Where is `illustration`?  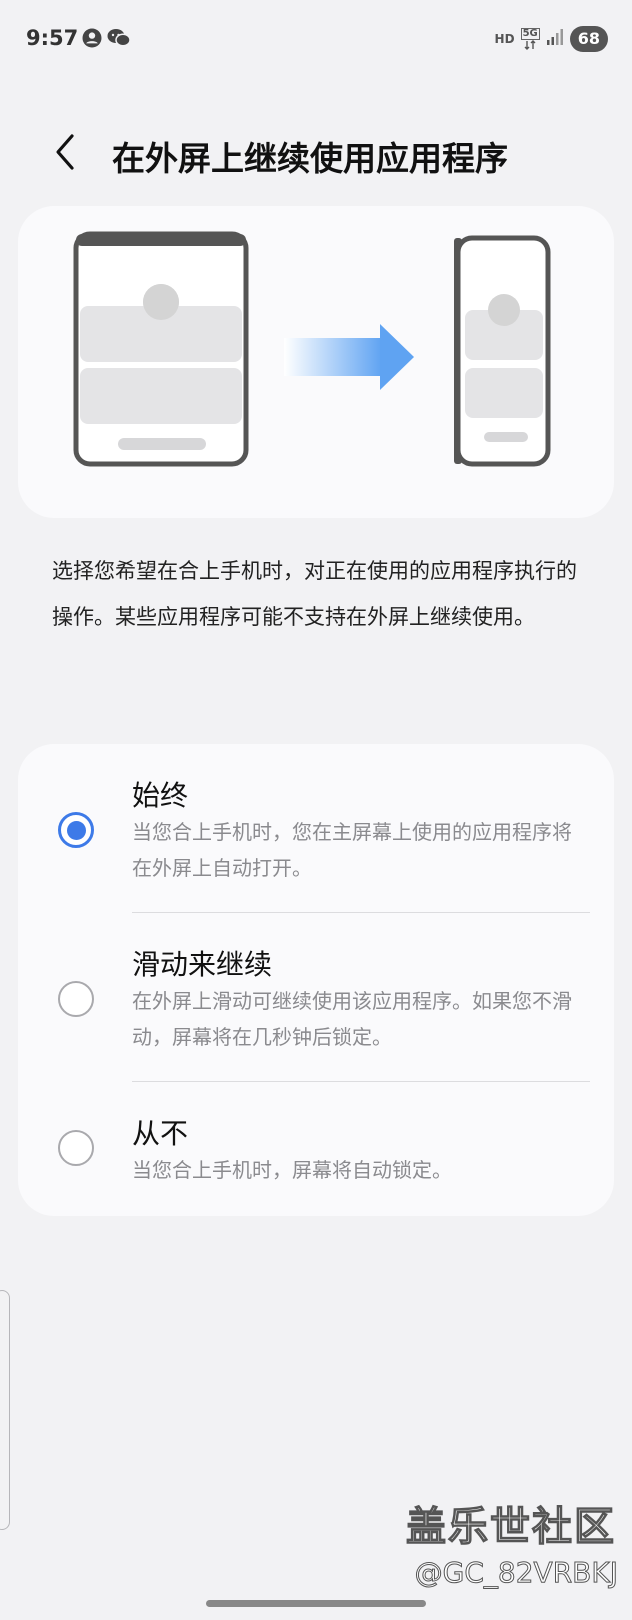
illustration is located at coordinates (312, 349).